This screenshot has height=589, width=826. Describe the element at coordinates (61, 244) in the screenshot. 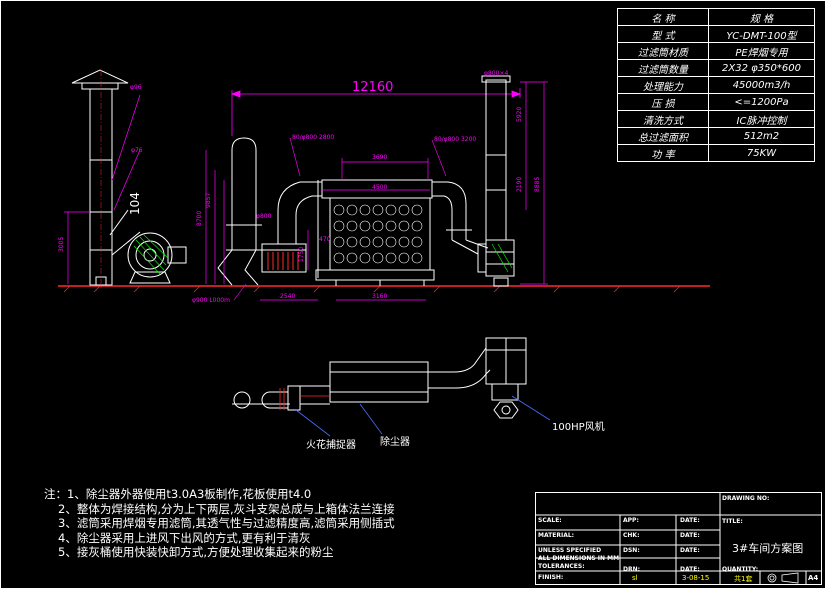

I see `dim-3005: 3005` at that location.